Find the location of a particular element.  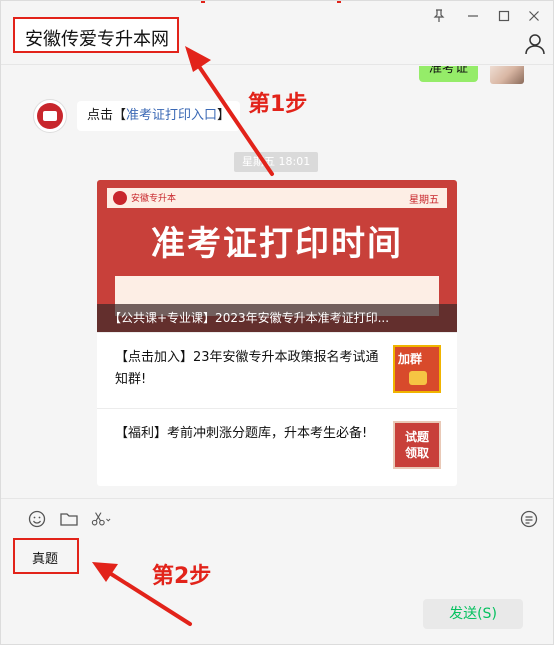

pin-icon is located at coordinates (439, 16).